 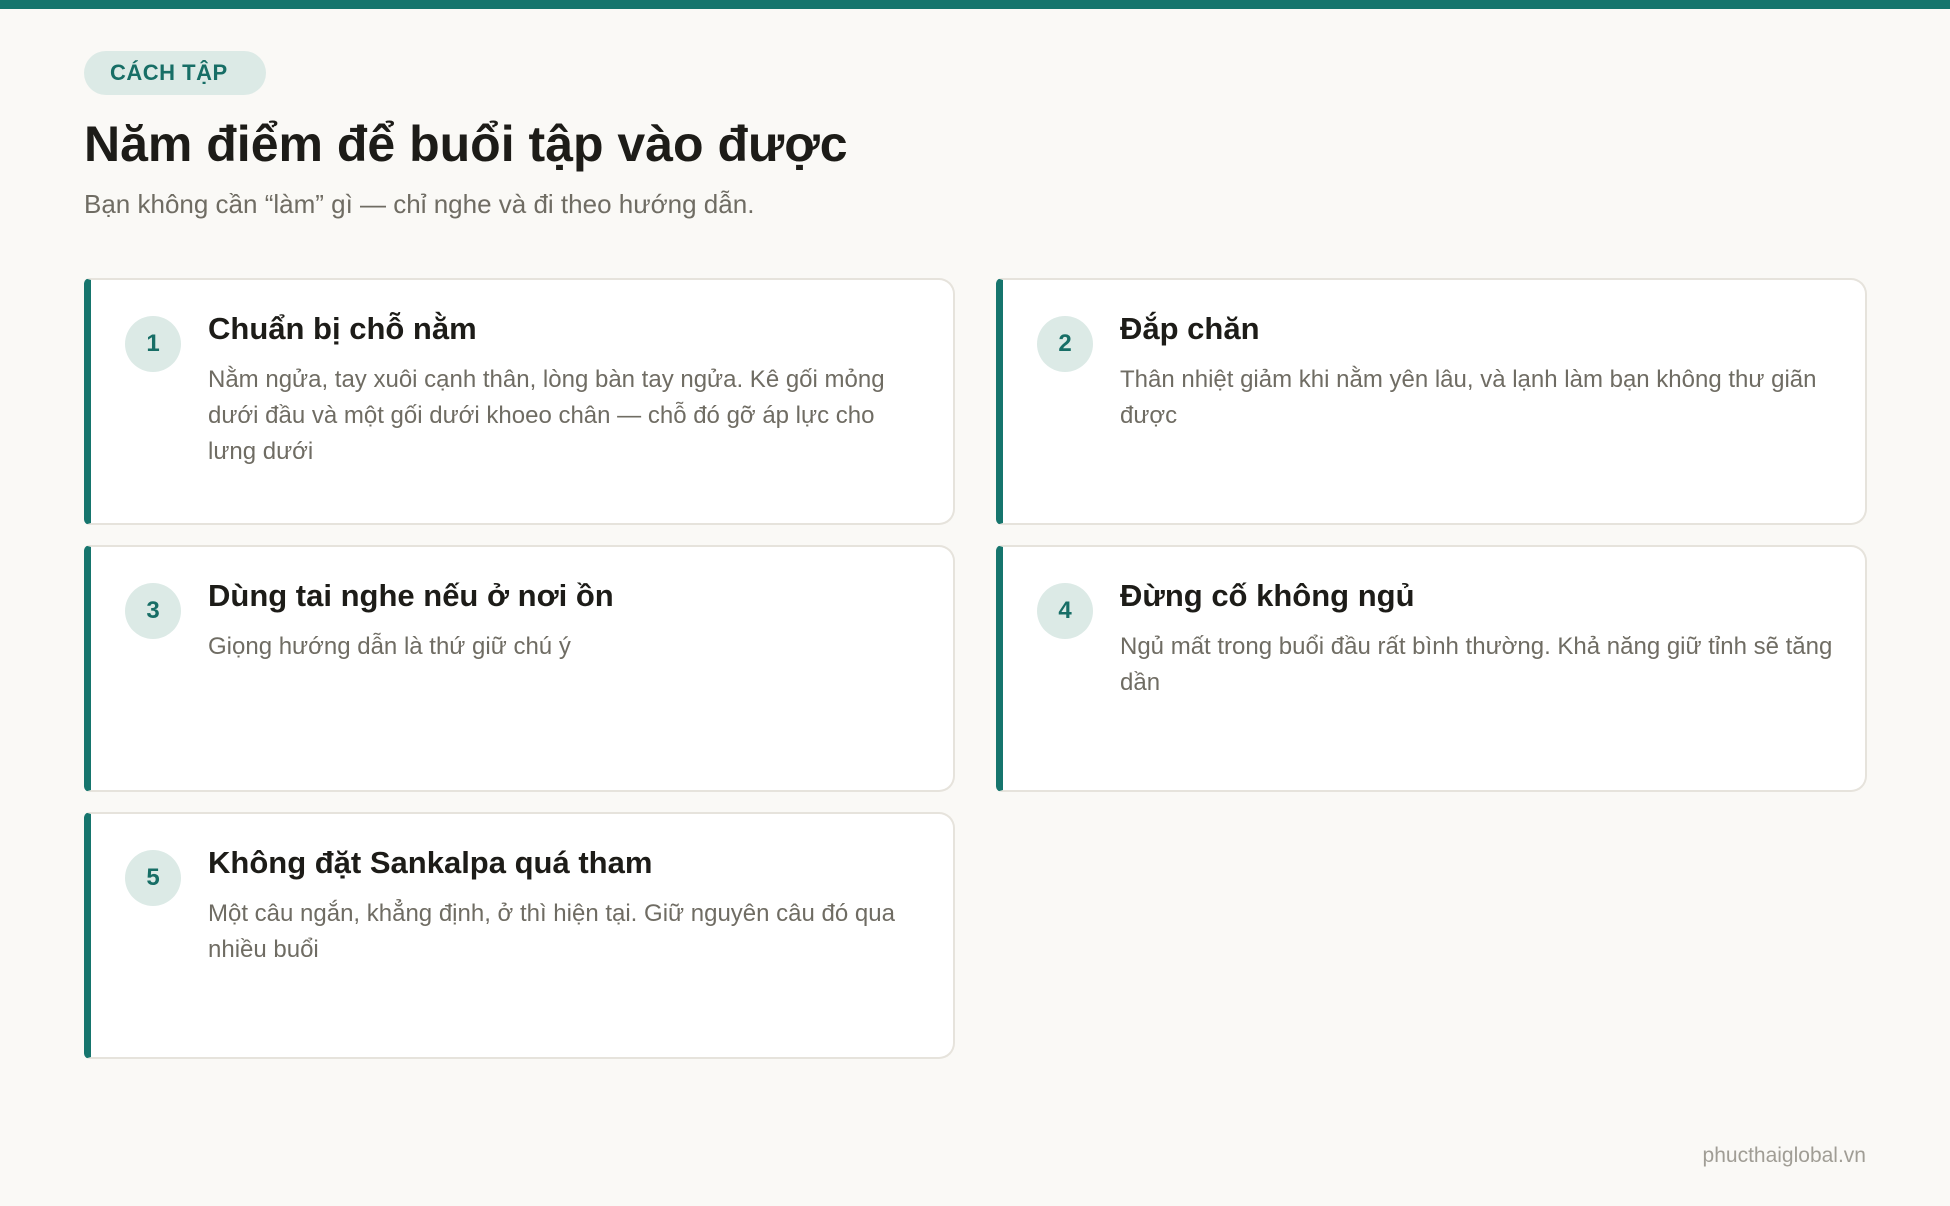 I want to click on section-tag: CÁCH TẬP, so click(x=175, y=73).